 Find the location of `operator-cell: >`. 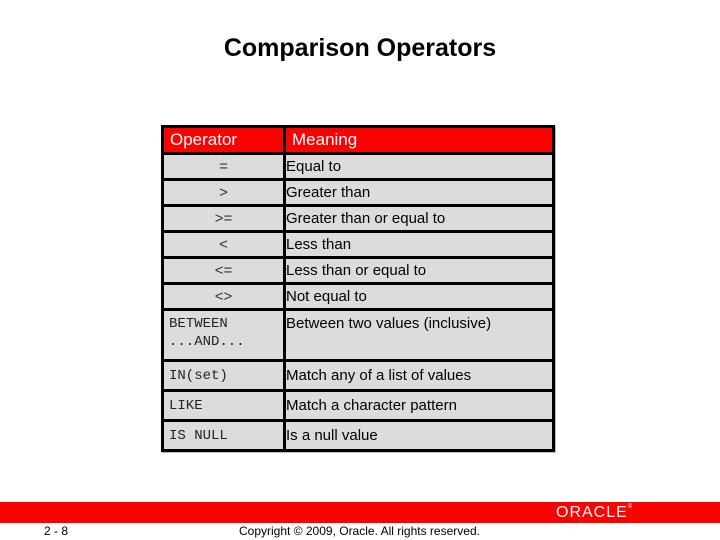

operator-cell: > is located at coordinates (223, 192).